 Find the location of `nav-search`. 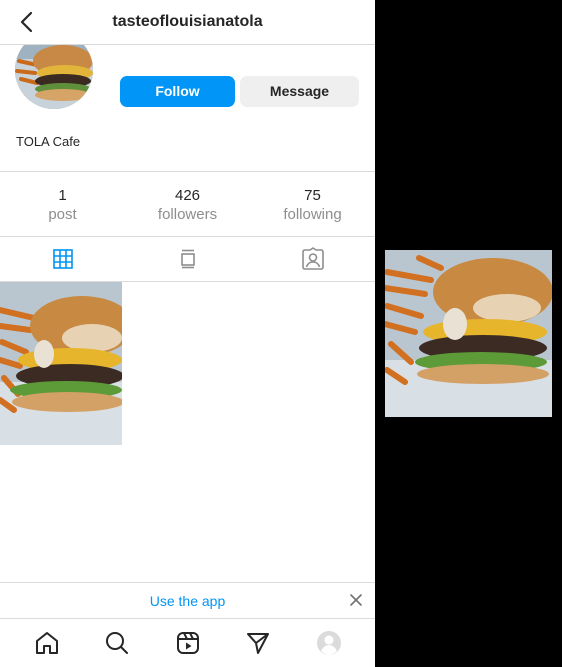

nav-search is located at coordinates (117, 643).